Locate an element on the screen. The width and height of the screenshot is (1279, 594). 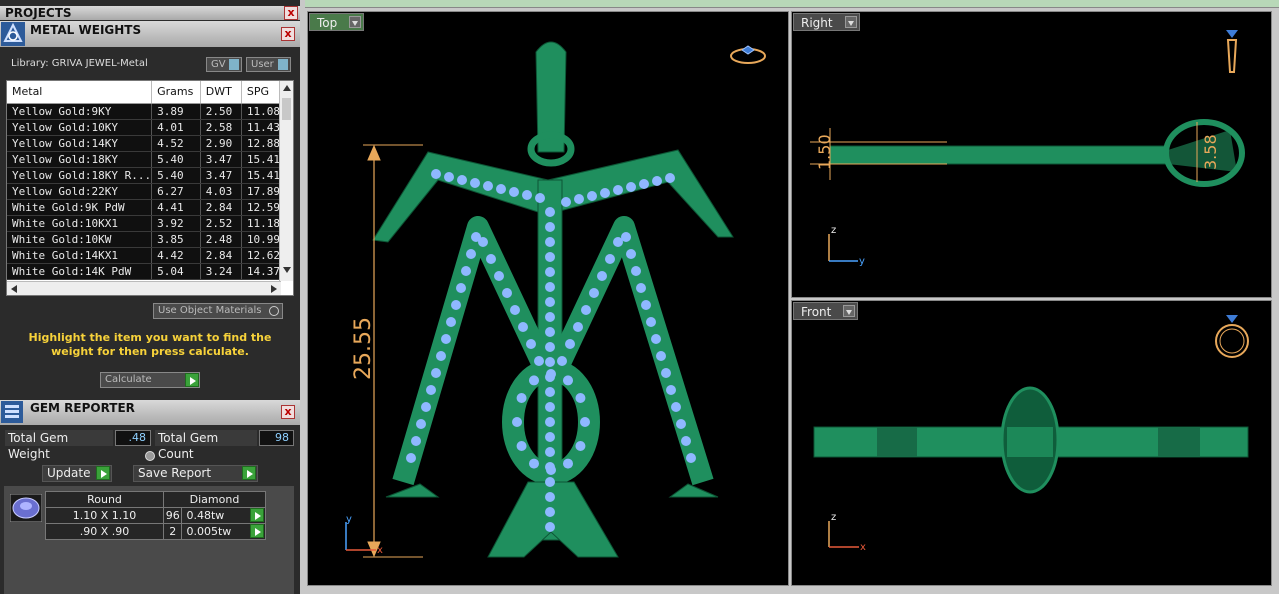
scroll-right-icon is located at coordinates (274, 289).